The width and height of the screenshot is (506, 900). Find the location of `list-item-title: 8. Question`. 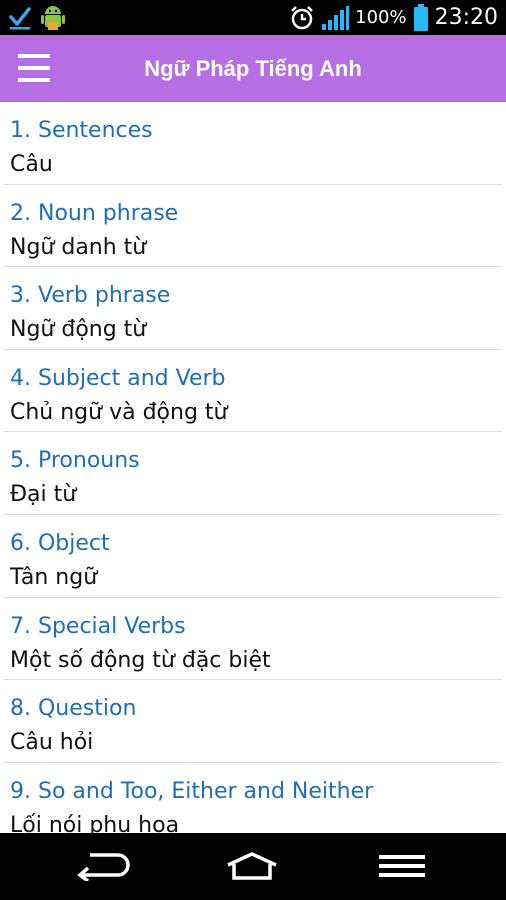

list-item-title: 8. Question is located at coordinates (73, 709).